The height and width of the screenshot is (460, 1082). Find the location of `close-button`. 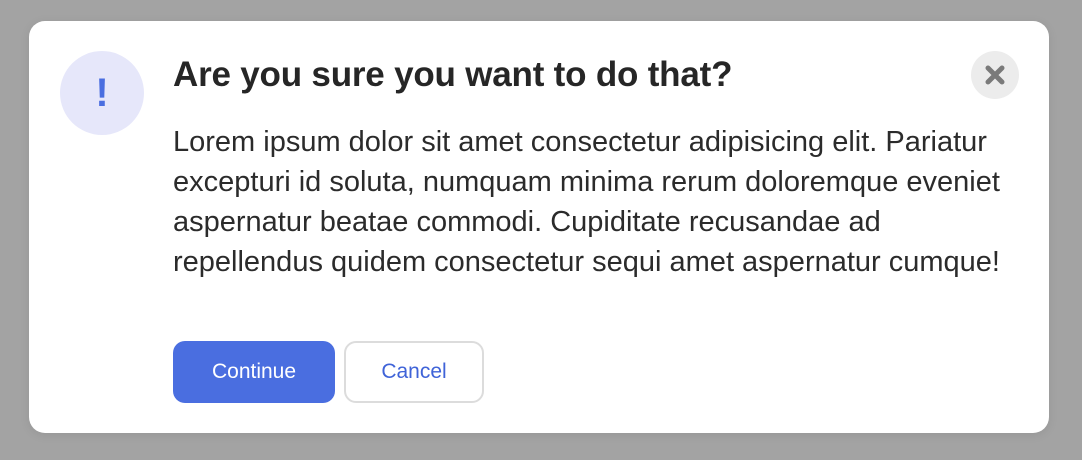

close-button is located at coordinates (995, 75).